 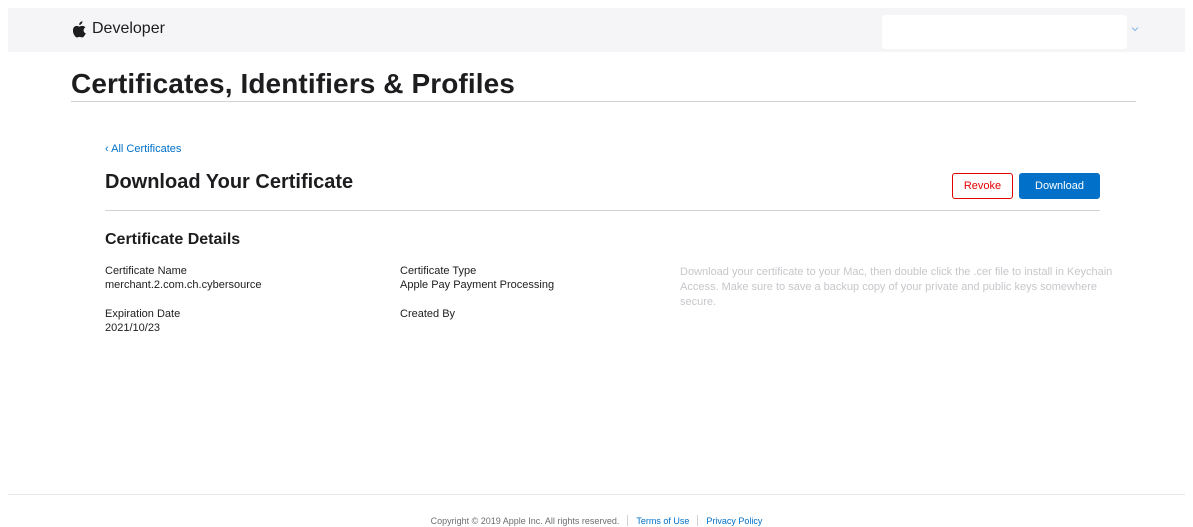 I want to click on certificate-type-label: Certificate Type, so click(x=438, y=271).